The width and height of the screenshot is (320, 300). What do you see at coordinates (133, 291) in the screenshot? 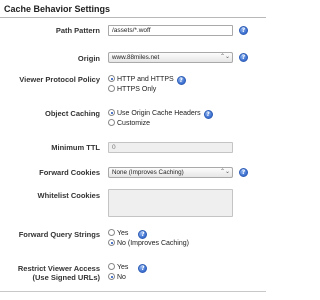
I see `bottom-divider` at bounding box center [133, 291].